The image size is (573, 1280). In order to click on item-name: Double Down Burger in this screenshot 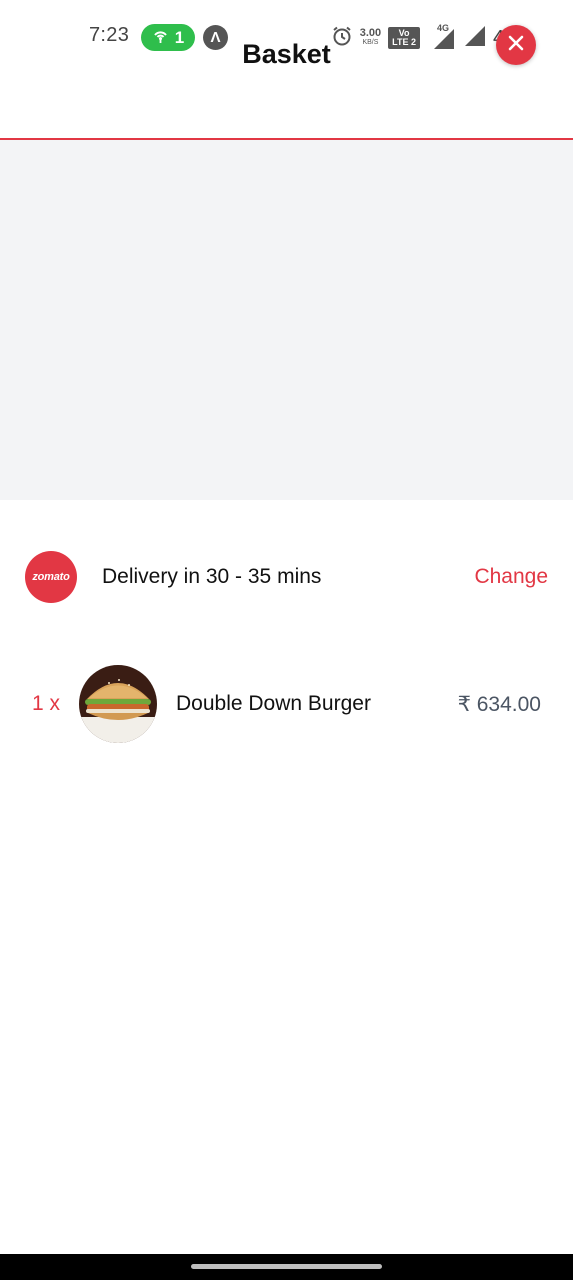, I will do `click(273, 703)`.